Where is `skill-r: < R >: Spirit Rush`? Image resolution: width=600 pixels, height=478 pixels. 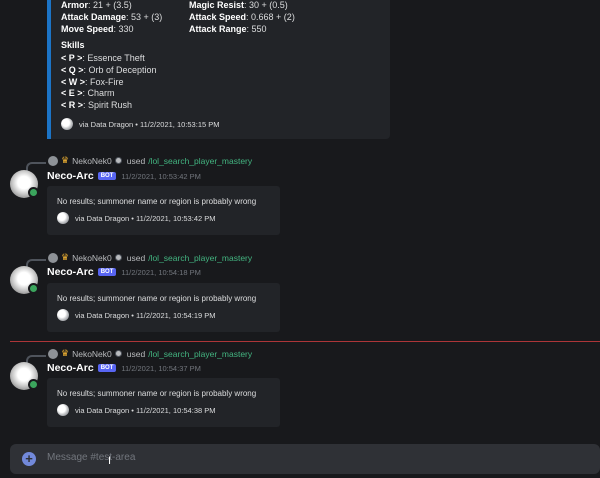 skill-r: < R >: Spirit Rush is located at coordinates (97, 105).